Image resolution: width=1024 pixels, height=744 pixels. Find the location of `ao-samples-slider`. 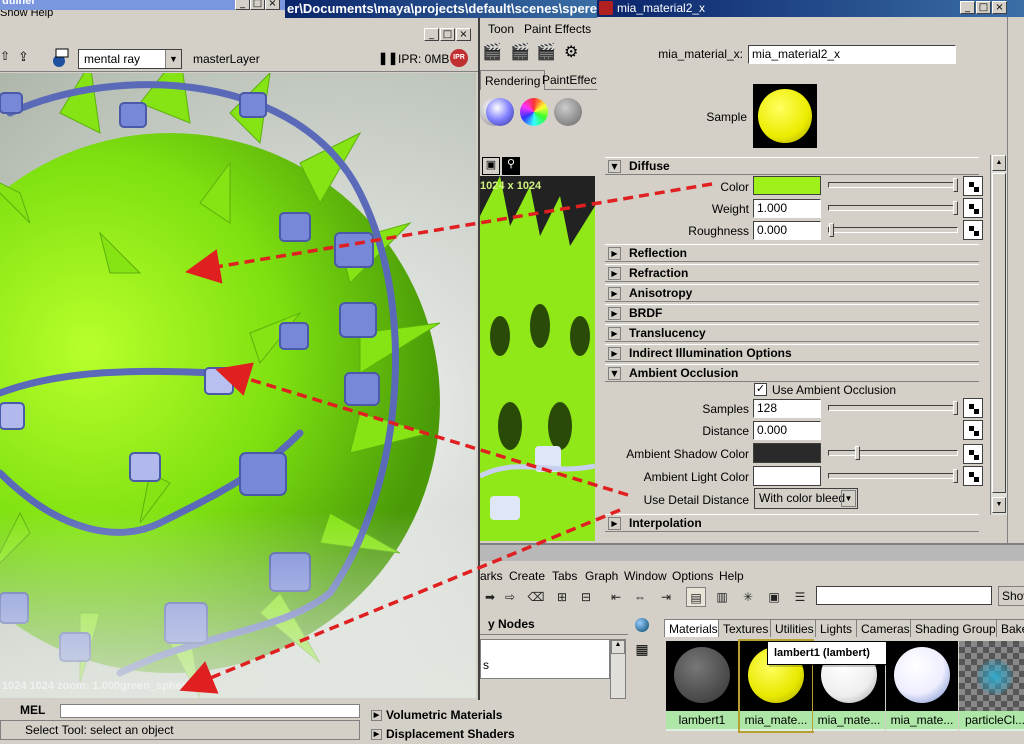

ao-samples-slider is located at coordinates (893, 408).